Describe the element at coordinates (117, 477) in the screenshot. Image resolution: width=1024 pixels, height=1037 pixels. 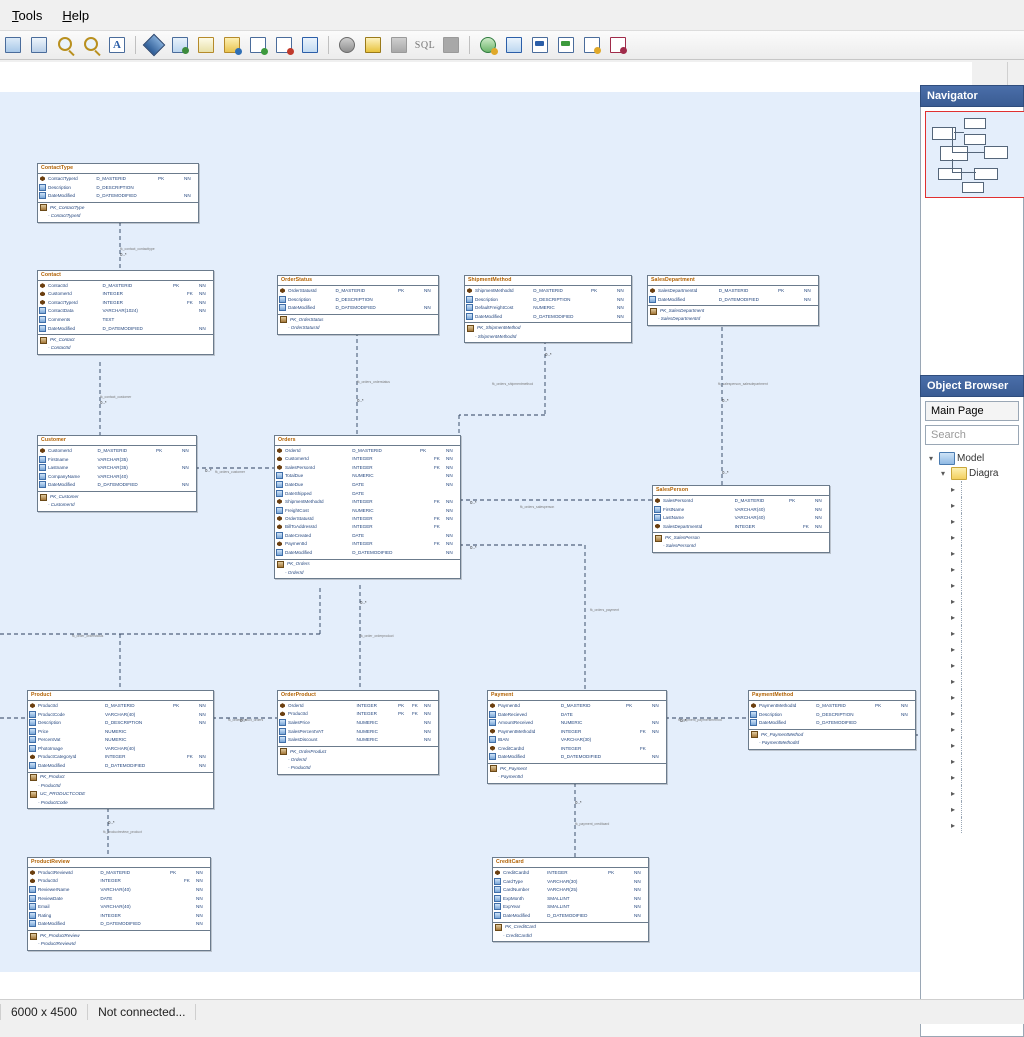
I see `column-row: CompanyName VARCHAR(40)` at that location.